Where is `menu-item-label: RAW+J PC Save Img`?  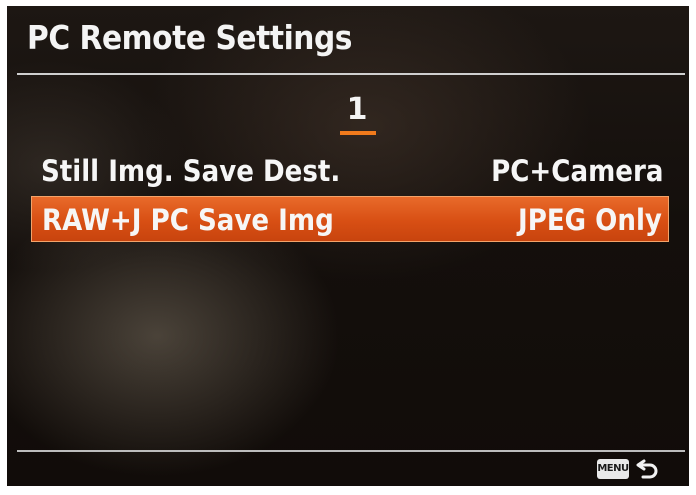
menu-item-label: RAW+J PC Save Img is located at coordinates (188, 220).